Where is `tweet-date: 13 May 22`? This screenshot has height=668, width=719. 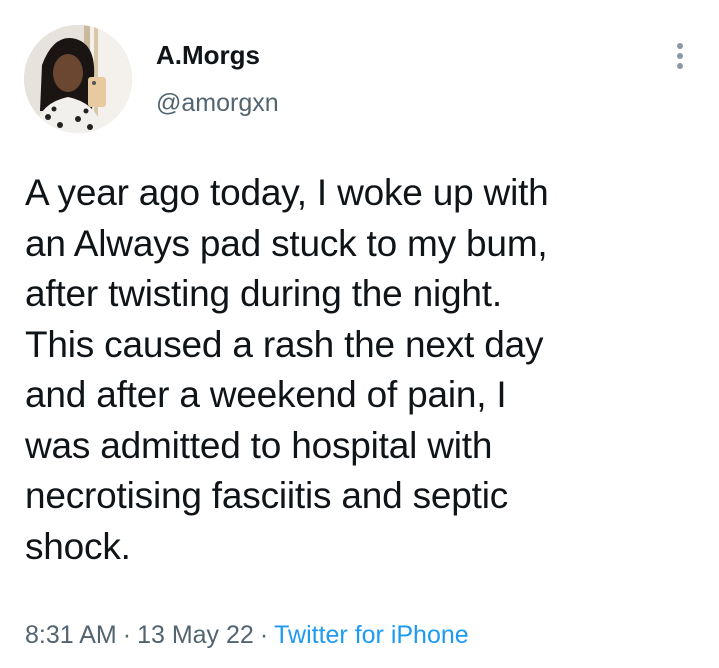
tweet-date: 13 May 22 is located at coordinates (195, 635).